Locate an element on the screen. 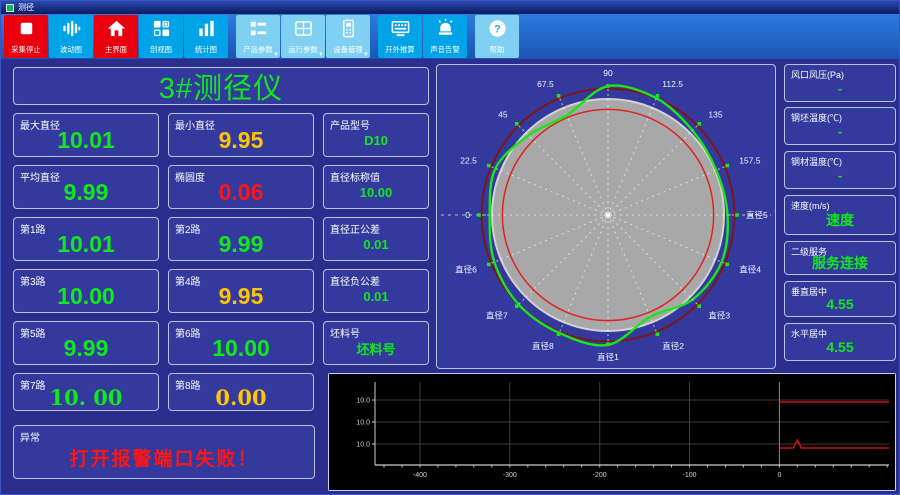  toolbar-button-label: 帮助 is located at coordinates (497, 49).